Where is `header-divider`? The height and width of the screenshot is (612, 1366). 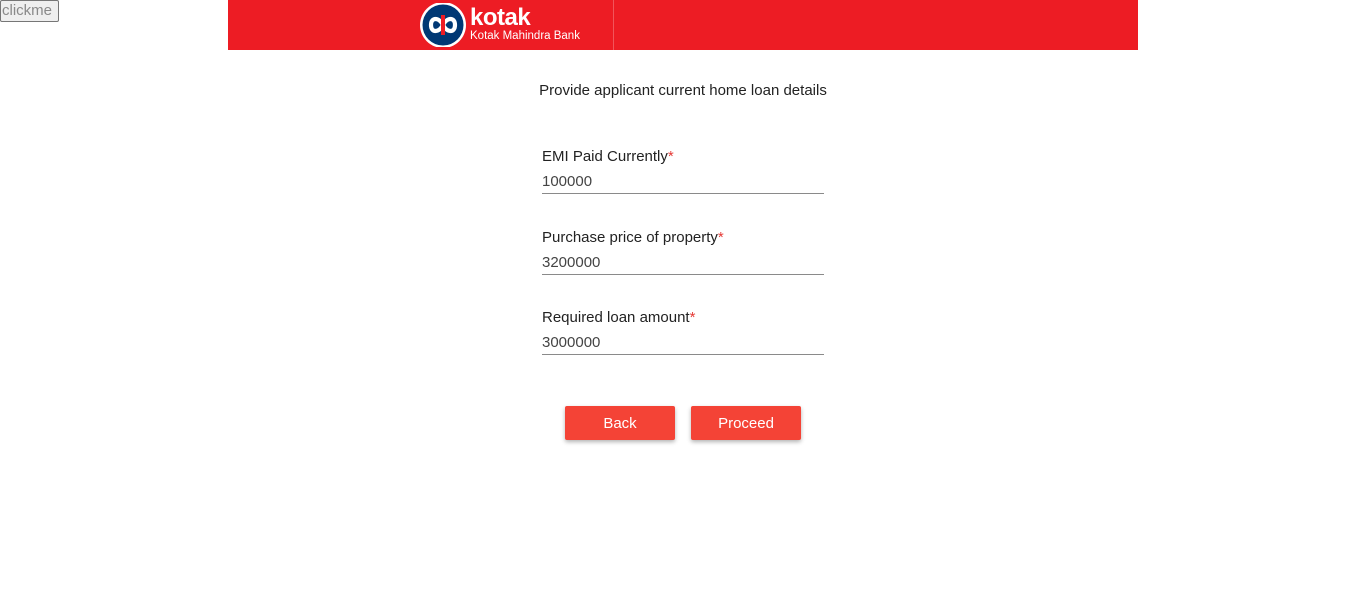
header-divider is located at coordinates (613, 25).